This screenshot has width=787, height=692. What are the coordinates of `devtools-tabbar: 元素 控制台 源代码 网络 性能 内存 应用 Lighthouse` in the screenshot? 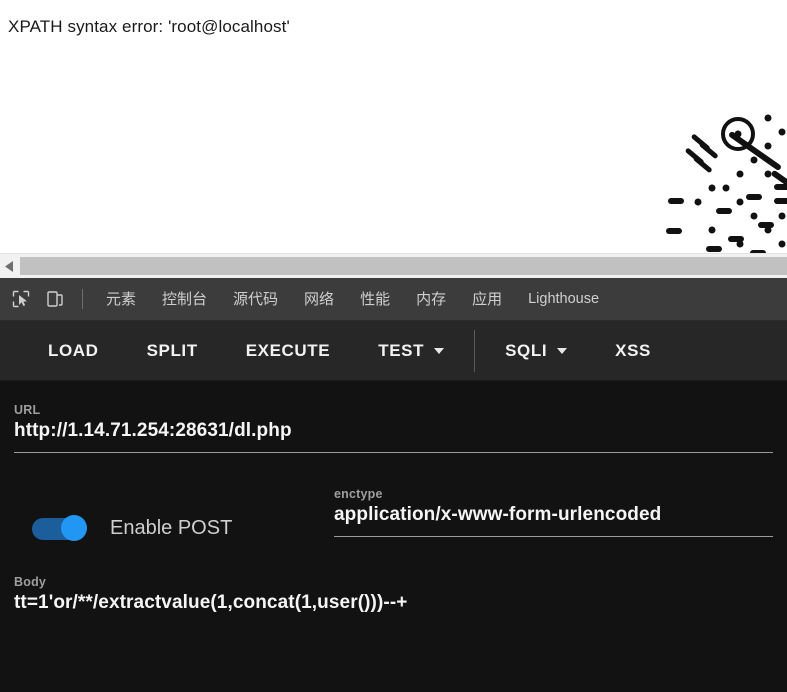 It's located at (393, 299).